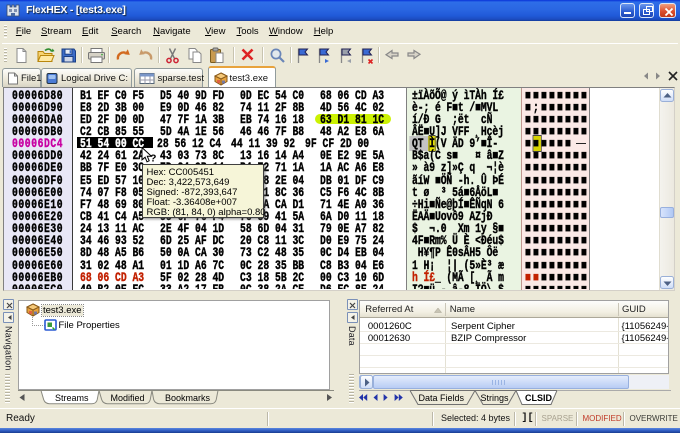 The height and width of the screenshot is (433, 680). What do you see at coordinates (72, 398) in the screenshot?
I see `svg-text: Streams` at bounding box center [72, 398].